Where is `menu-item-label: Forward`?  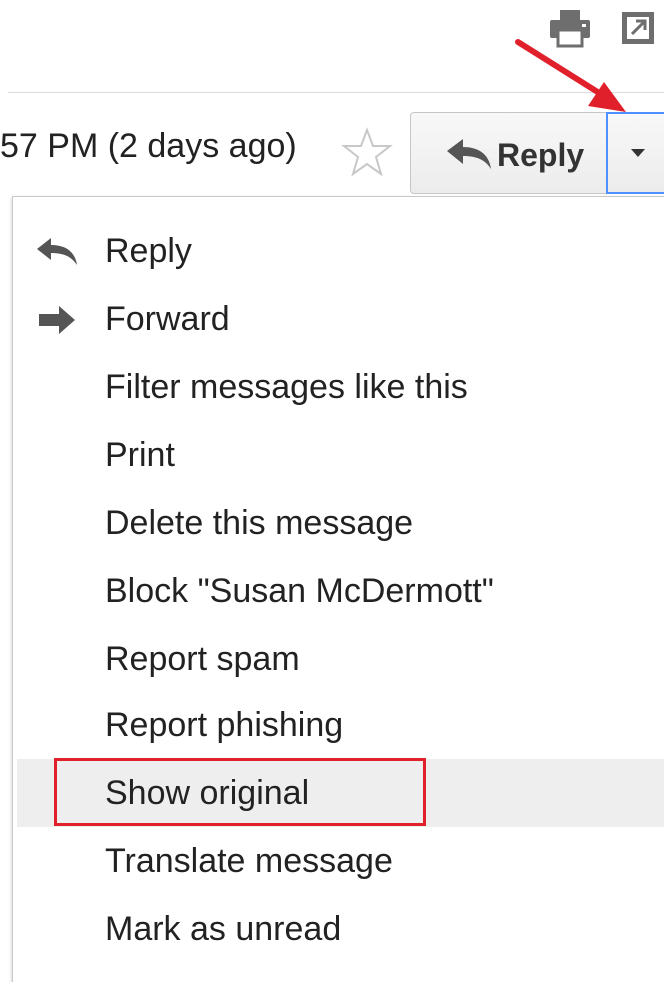
menu-item-label: Forward is located at coordinates (167, 319).